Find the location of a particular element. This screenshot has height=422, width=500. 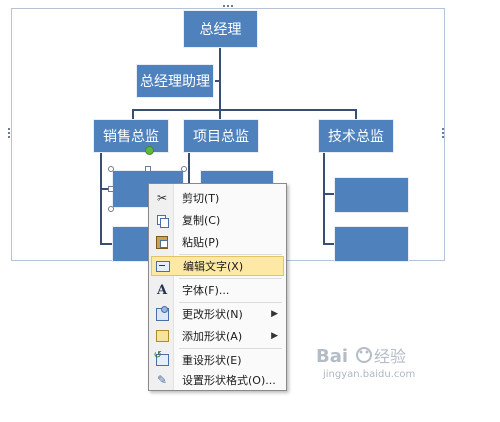

menu-item-cut: ✂ 剪切(T) is located at coordinates (217, 198).